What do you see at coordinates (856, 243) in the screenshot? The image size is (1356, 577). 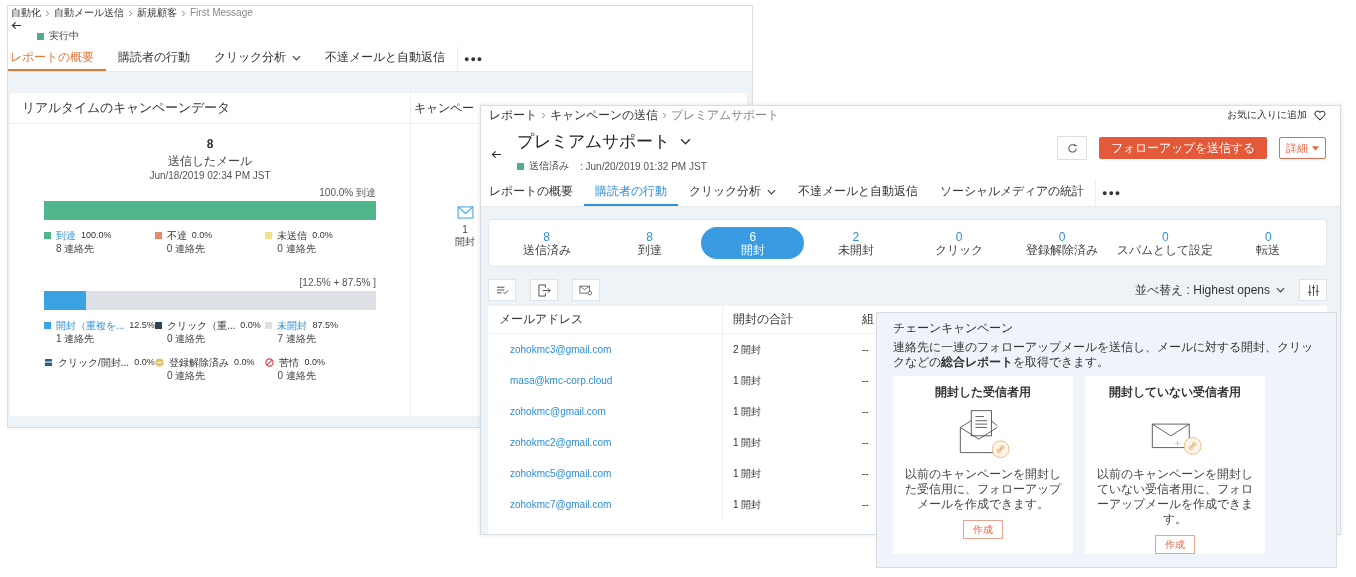 I see `stat-tab: 2 未開封` at bounding box center [856, 243].